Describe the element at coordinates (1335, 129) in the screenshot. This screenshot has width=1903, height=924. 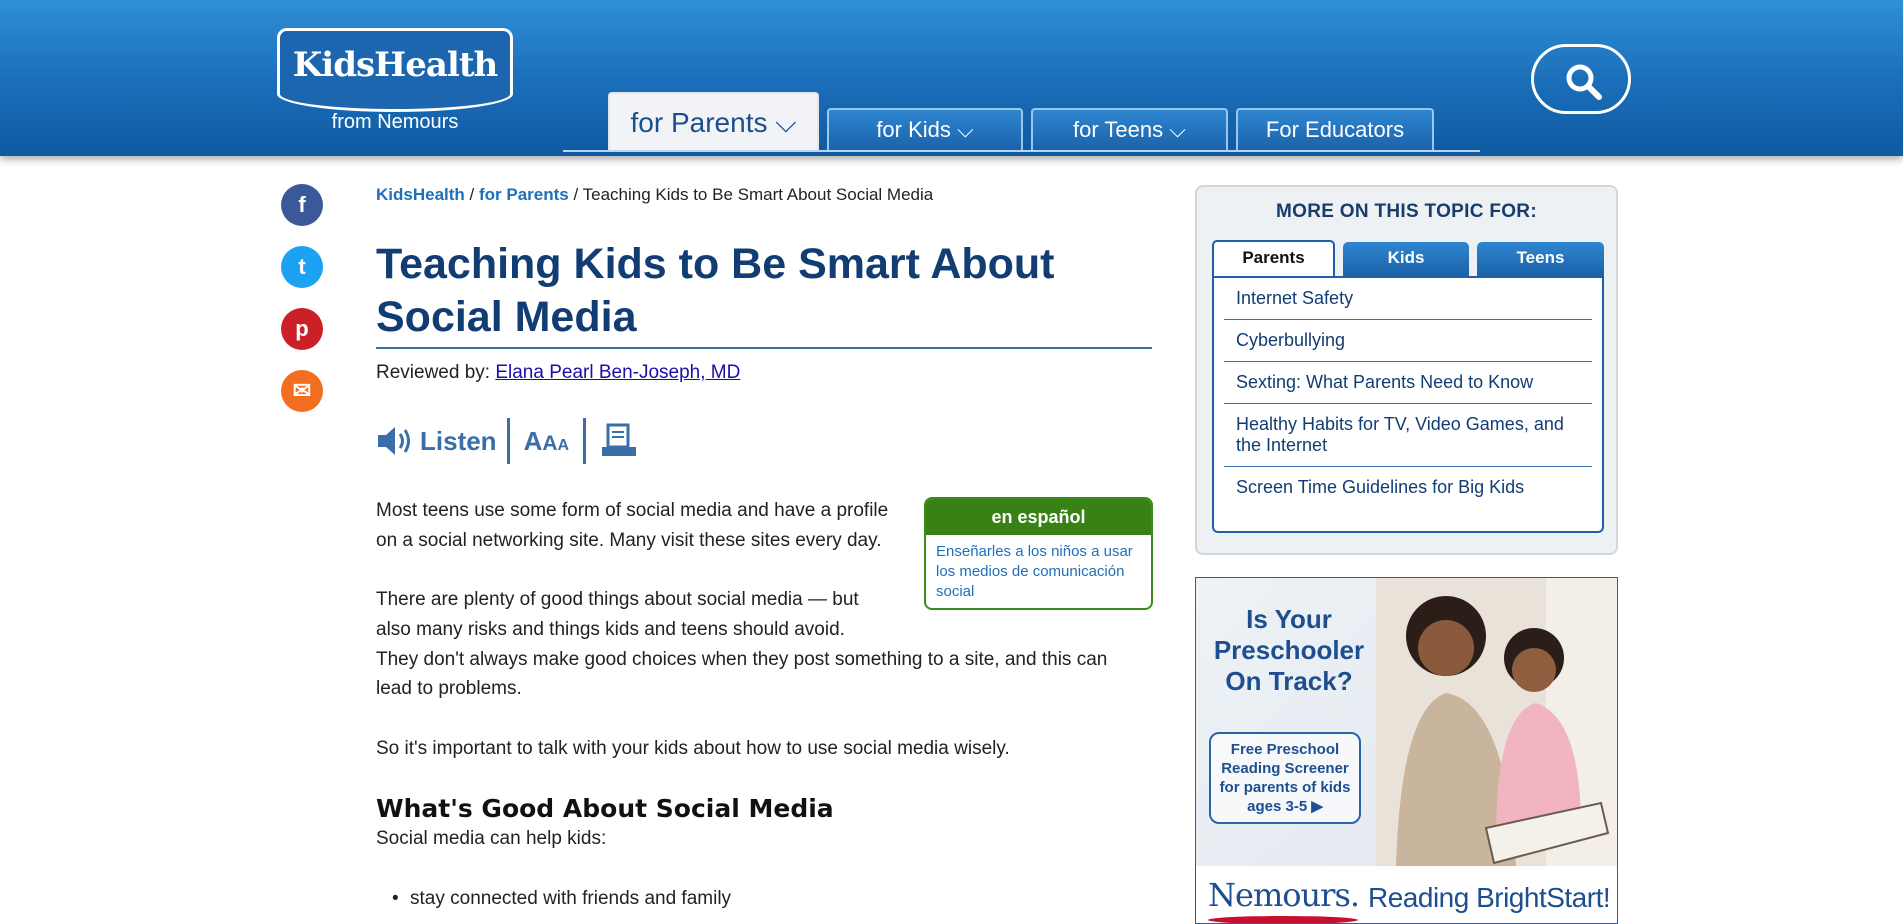
I see `tab-for-educators: For Educators` at that location.